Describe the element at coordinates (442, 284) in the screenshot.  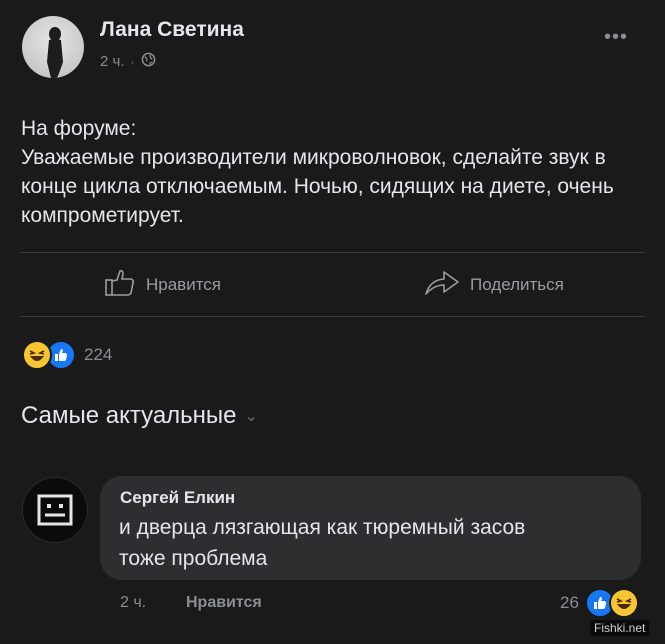
I see `share-icon` at that location.